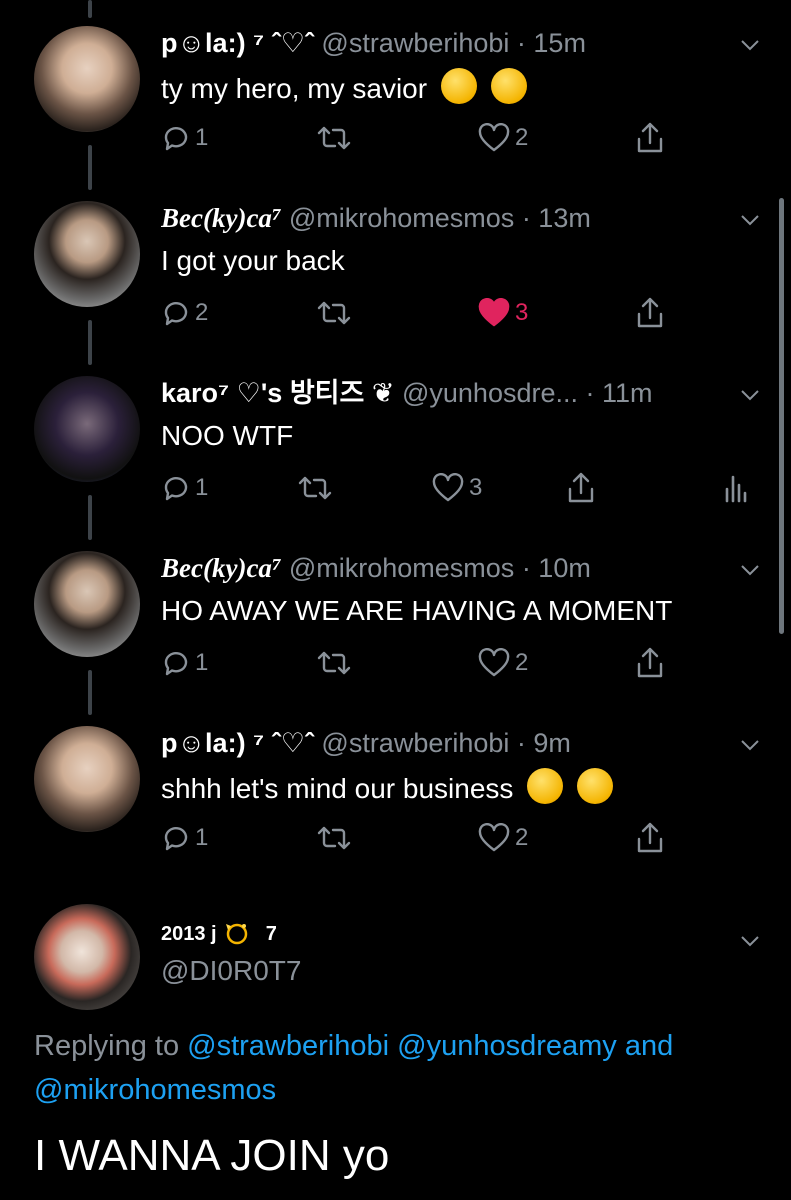  Describe the element at coordinates (288, 1046) in the screenshot. I see `mention-link: @strawberihobi` at that location.